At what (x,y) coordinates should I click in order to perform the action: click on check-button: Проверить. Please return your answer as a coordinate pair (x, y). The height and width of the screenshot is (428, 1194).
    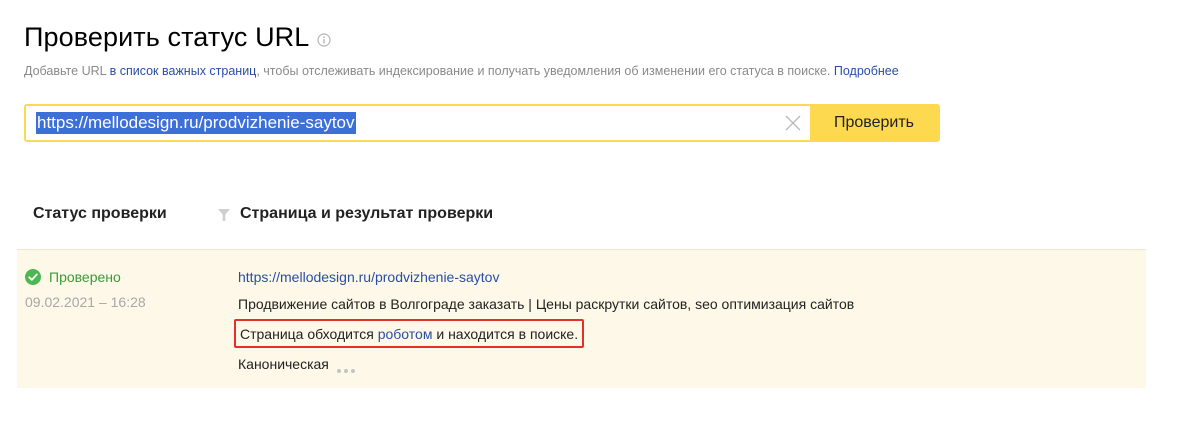
    Looking at the image, I should click on (874, 123).